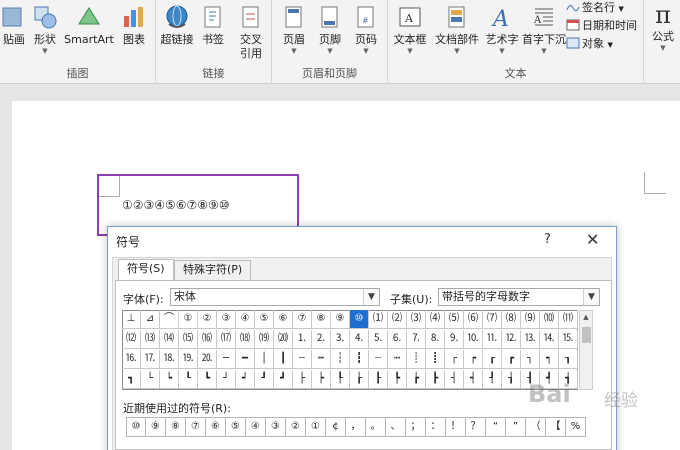 The image size is (680, 450). I want to click on symbol-cell: ┞, so click(340, 379).